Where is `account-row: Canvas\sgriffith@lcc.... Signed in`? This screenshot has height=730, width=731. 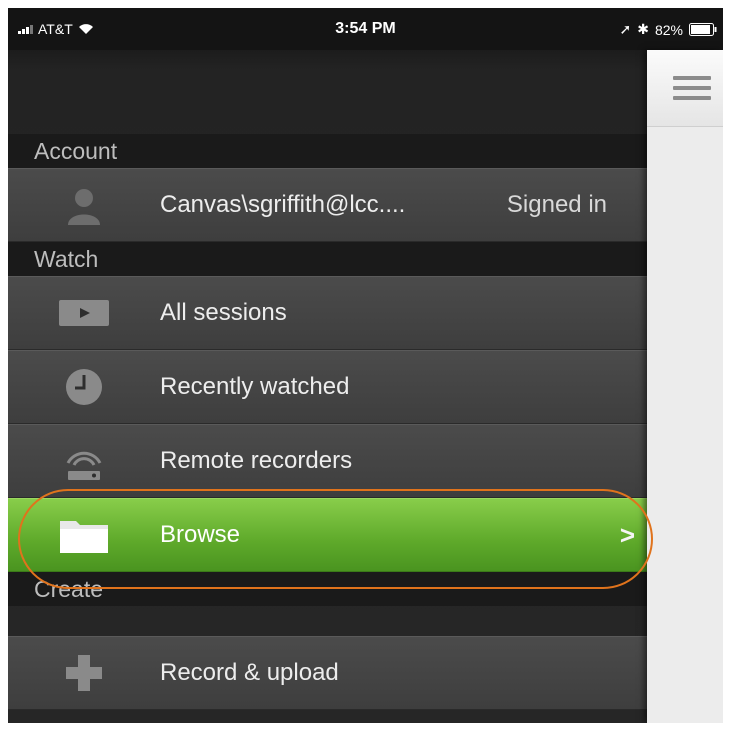
account-row: Canvas\sgriffith@lcc.... Signed in is located at coordinates (327, 205).